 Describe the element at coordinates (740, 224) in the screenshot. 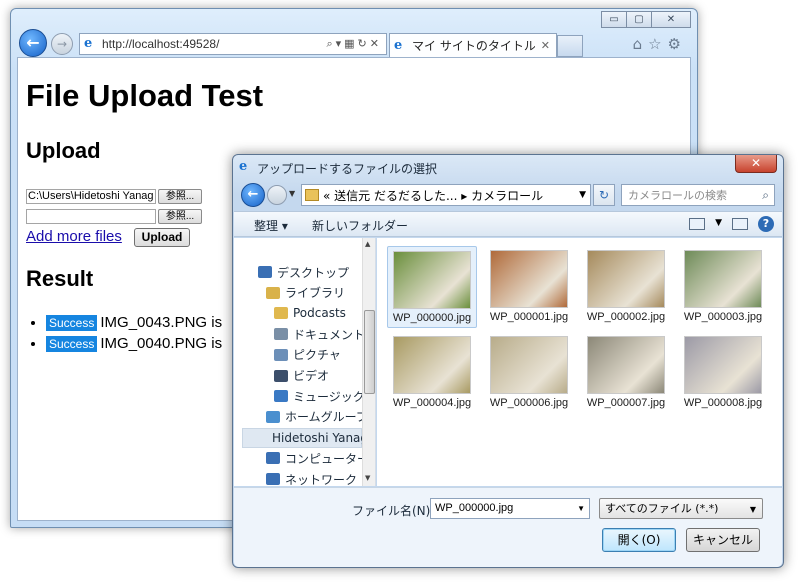

I see `preview-pane-icon` at that location.